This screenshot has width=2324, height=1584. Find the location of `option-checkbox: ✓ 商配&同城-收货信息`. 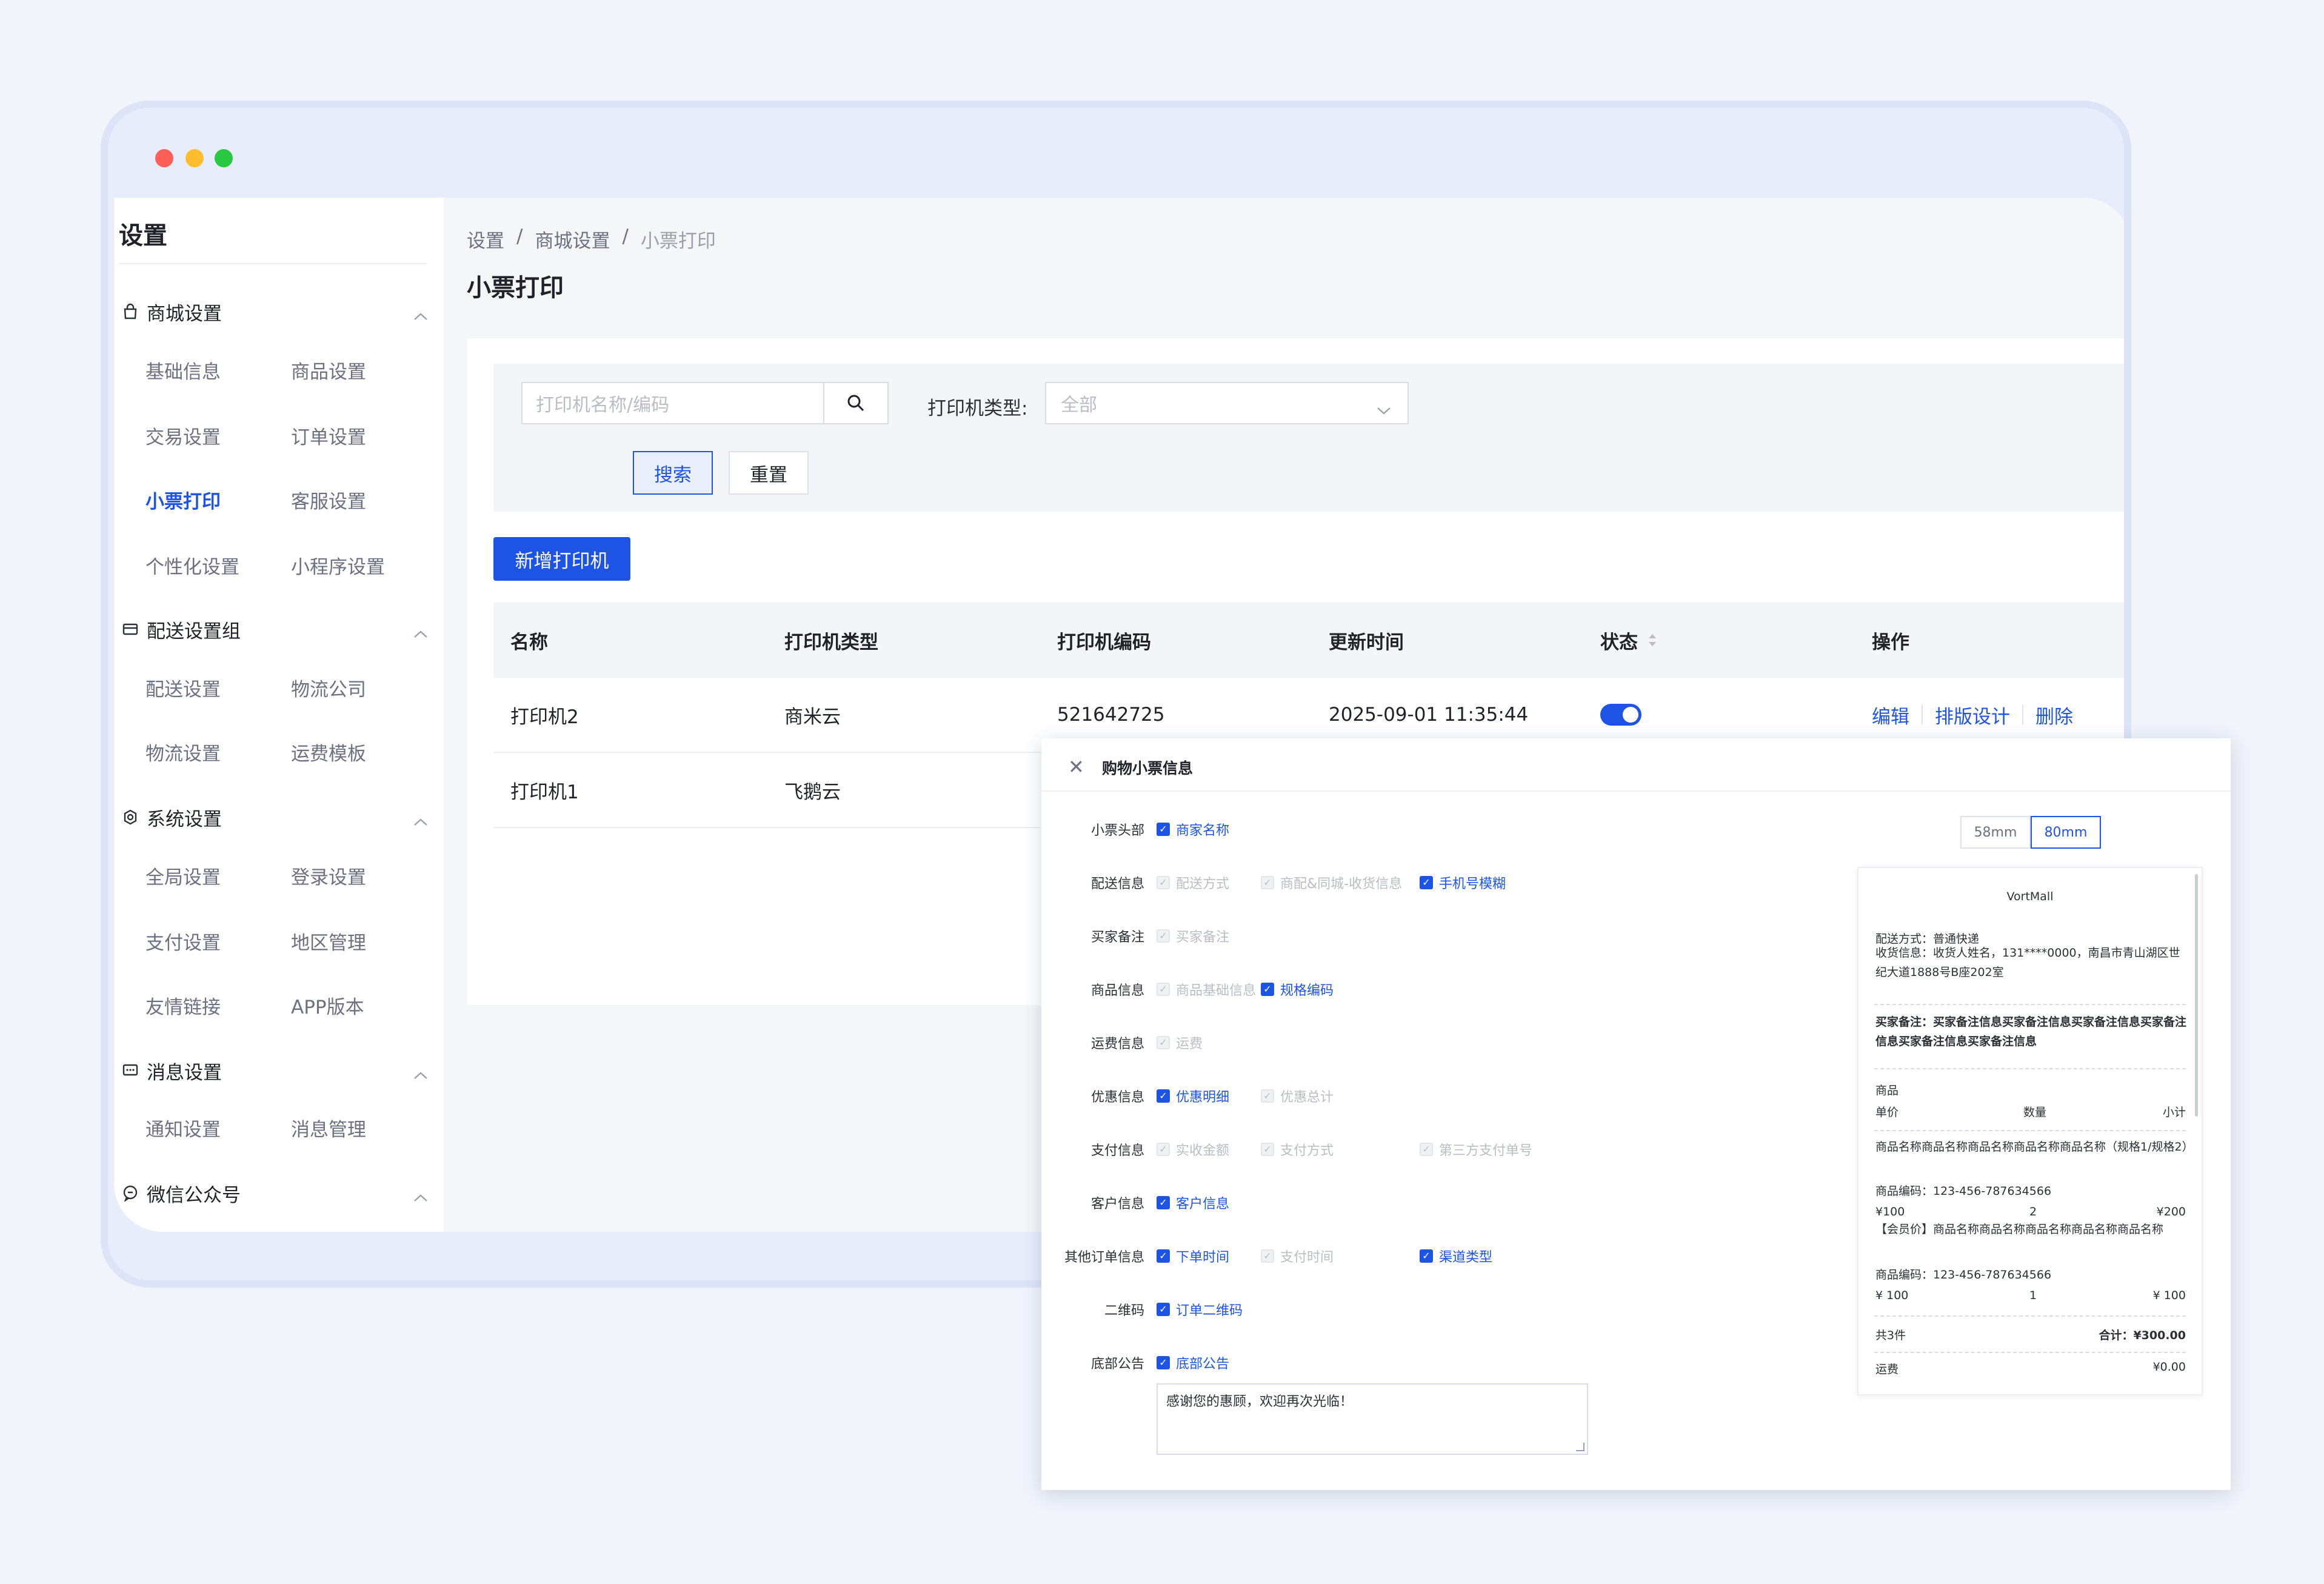

option-checkbox: ✓ 商配&同城-收货信息 is located at coordinates (1332, 882).